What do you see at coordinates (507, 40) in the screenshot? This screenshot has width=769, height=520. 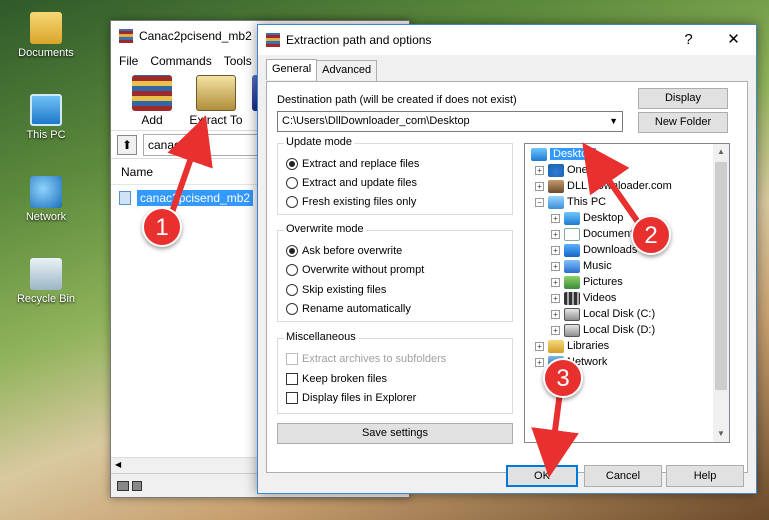 I see `dialog-titlebar: Extraction path and options ? ✕` at bounding box center [507, 40].